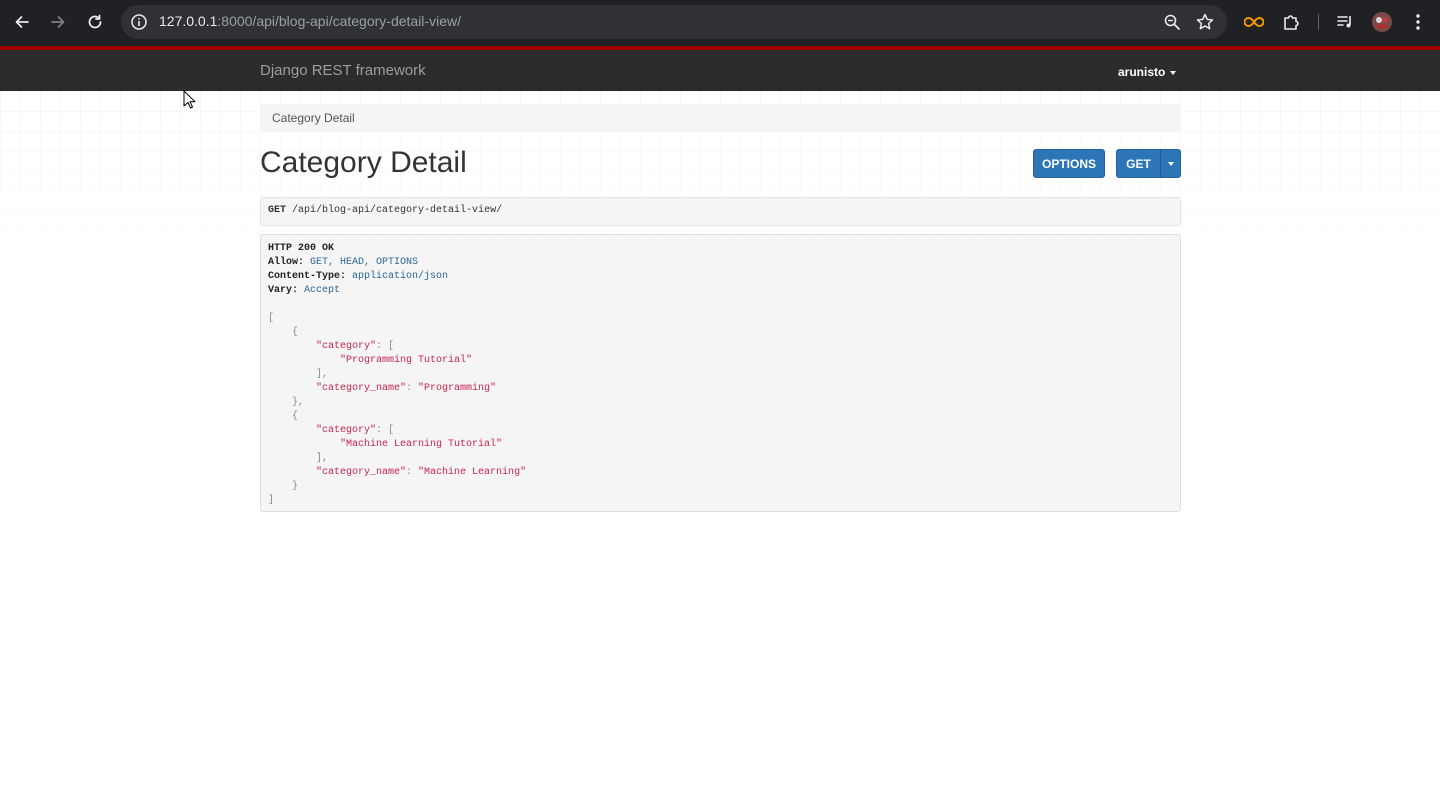 The height and width of the screenshot is (811, 1440). I want to click on breadcrumb: Category Detail, so click(720, 118).